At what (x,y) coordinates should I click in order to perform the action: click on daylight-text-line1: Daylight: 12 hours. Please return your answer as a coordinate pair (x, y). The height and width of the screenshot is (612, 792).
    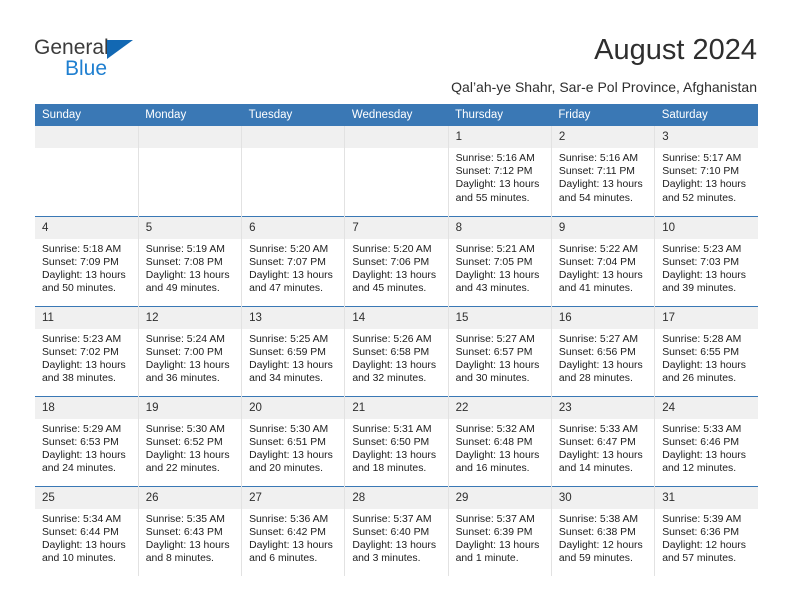
    Looking at the image, I should click on (600, 545).